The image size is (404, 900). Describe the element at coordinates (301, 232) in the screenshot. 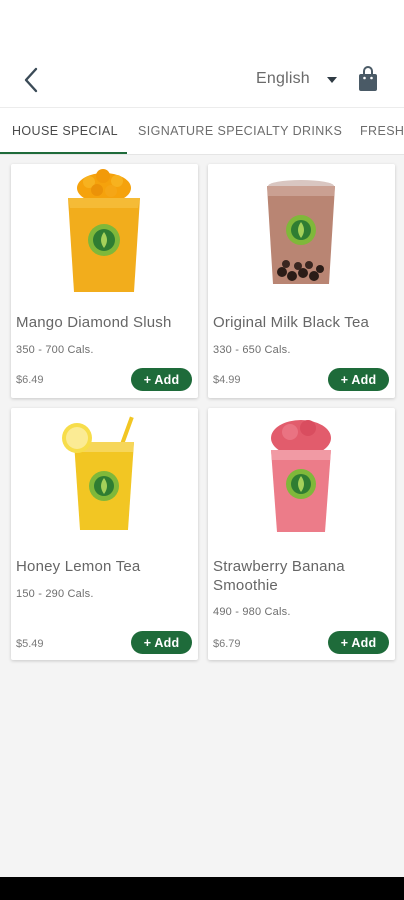

I see `milk-tea-image` at that location.